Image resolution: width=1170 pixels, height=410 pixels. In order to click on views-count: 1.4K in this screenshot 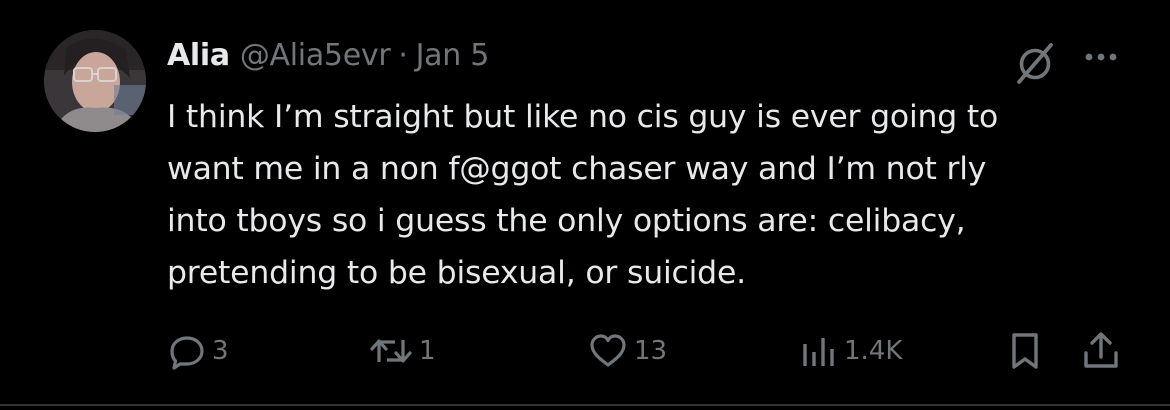, I will do `click(873, 351)`.